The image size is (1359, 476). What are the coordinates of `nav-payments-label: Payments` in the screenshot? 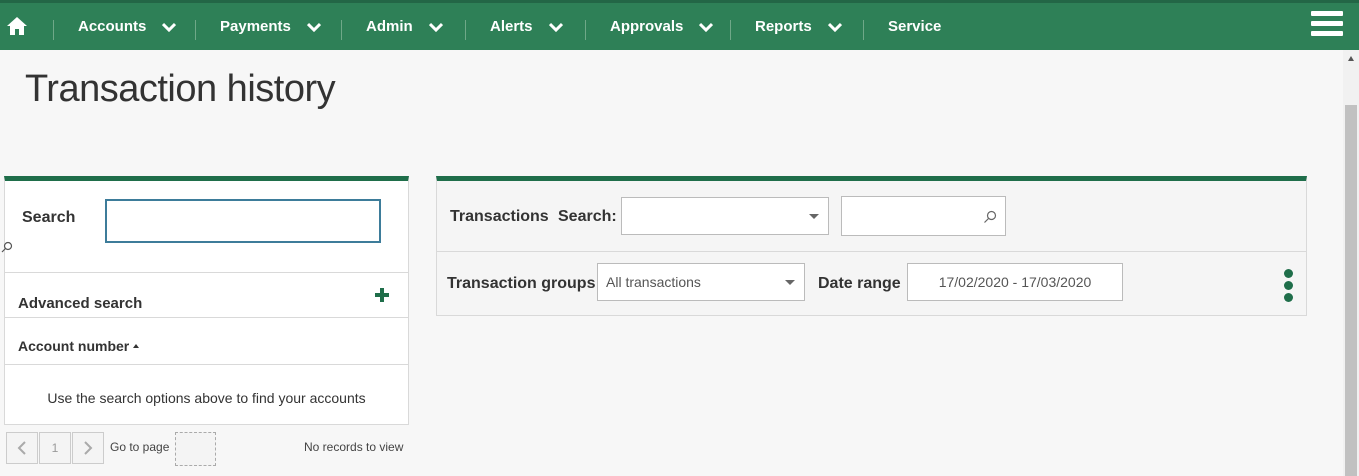 It's located at (255, 26).